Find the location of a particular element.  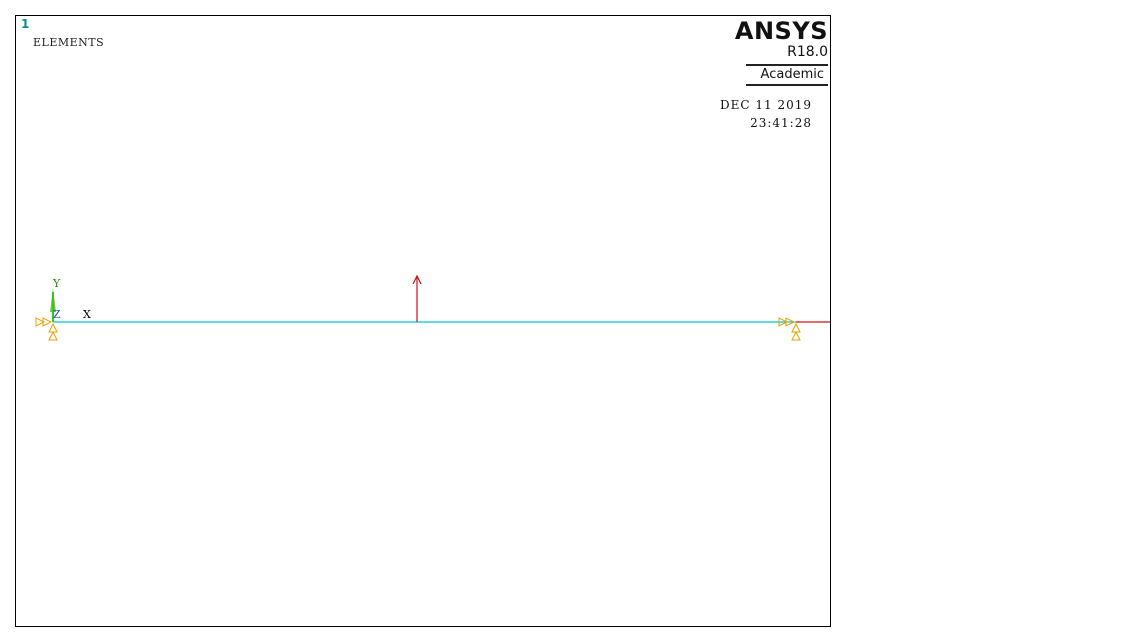

triad-z-label: Z is located at coordinates (57, 314).